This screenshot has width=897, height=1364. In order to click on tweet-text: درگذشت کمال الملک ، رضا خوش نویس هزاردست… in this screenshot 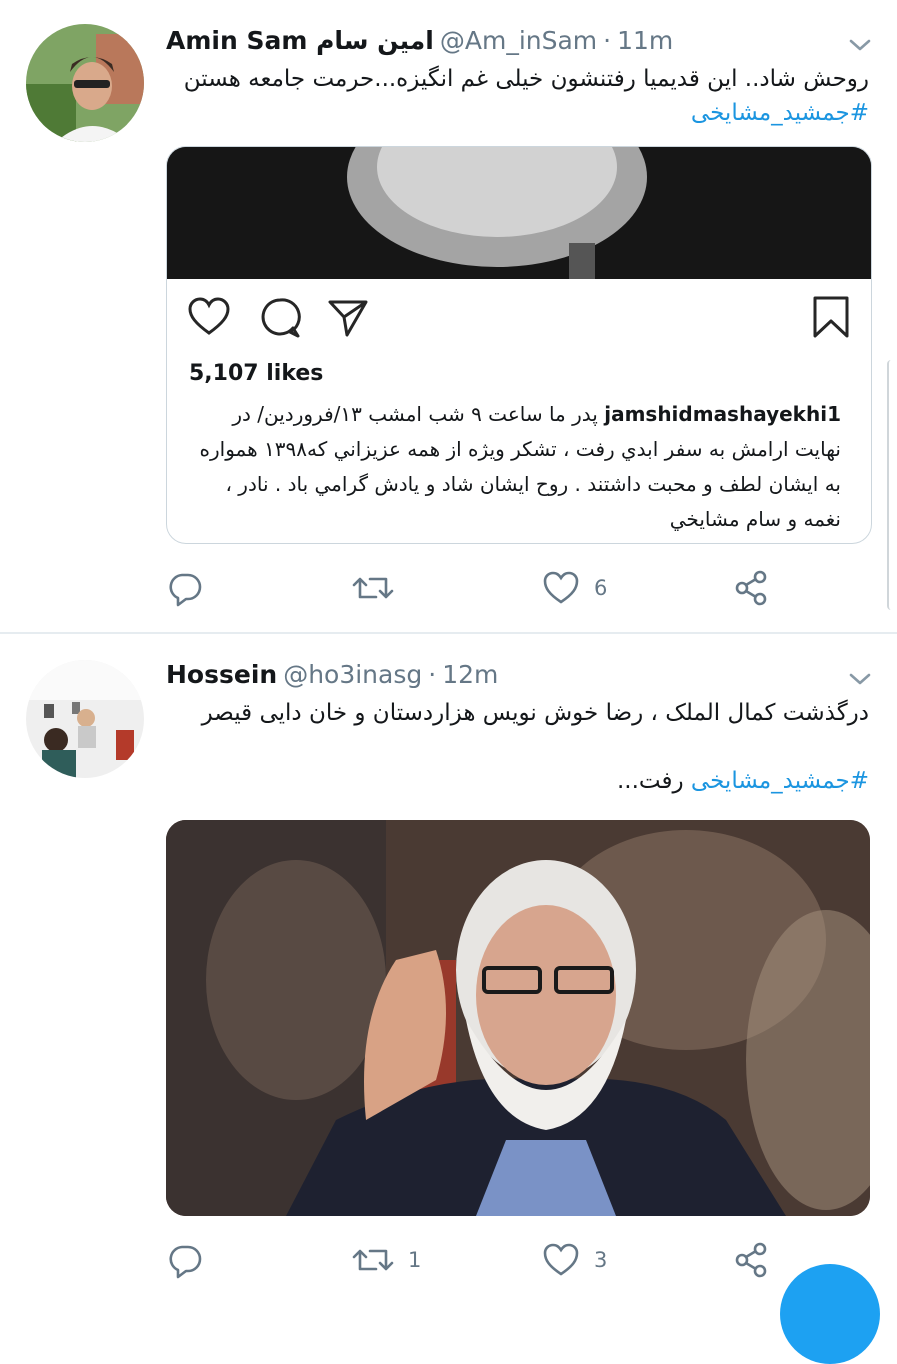, I will do `click(517, 747)`.